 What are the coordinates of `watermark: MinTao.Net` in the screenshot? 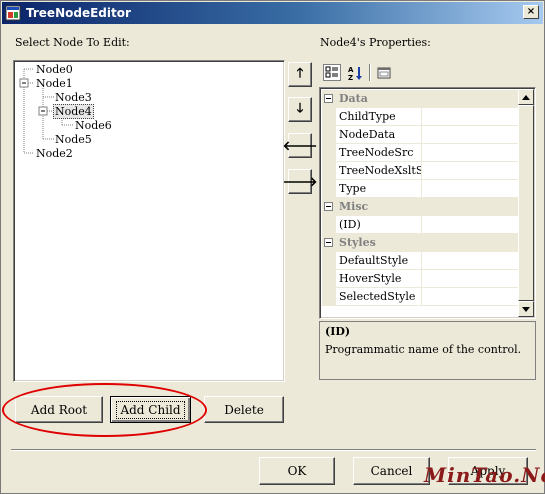 It's located at (484, 475).